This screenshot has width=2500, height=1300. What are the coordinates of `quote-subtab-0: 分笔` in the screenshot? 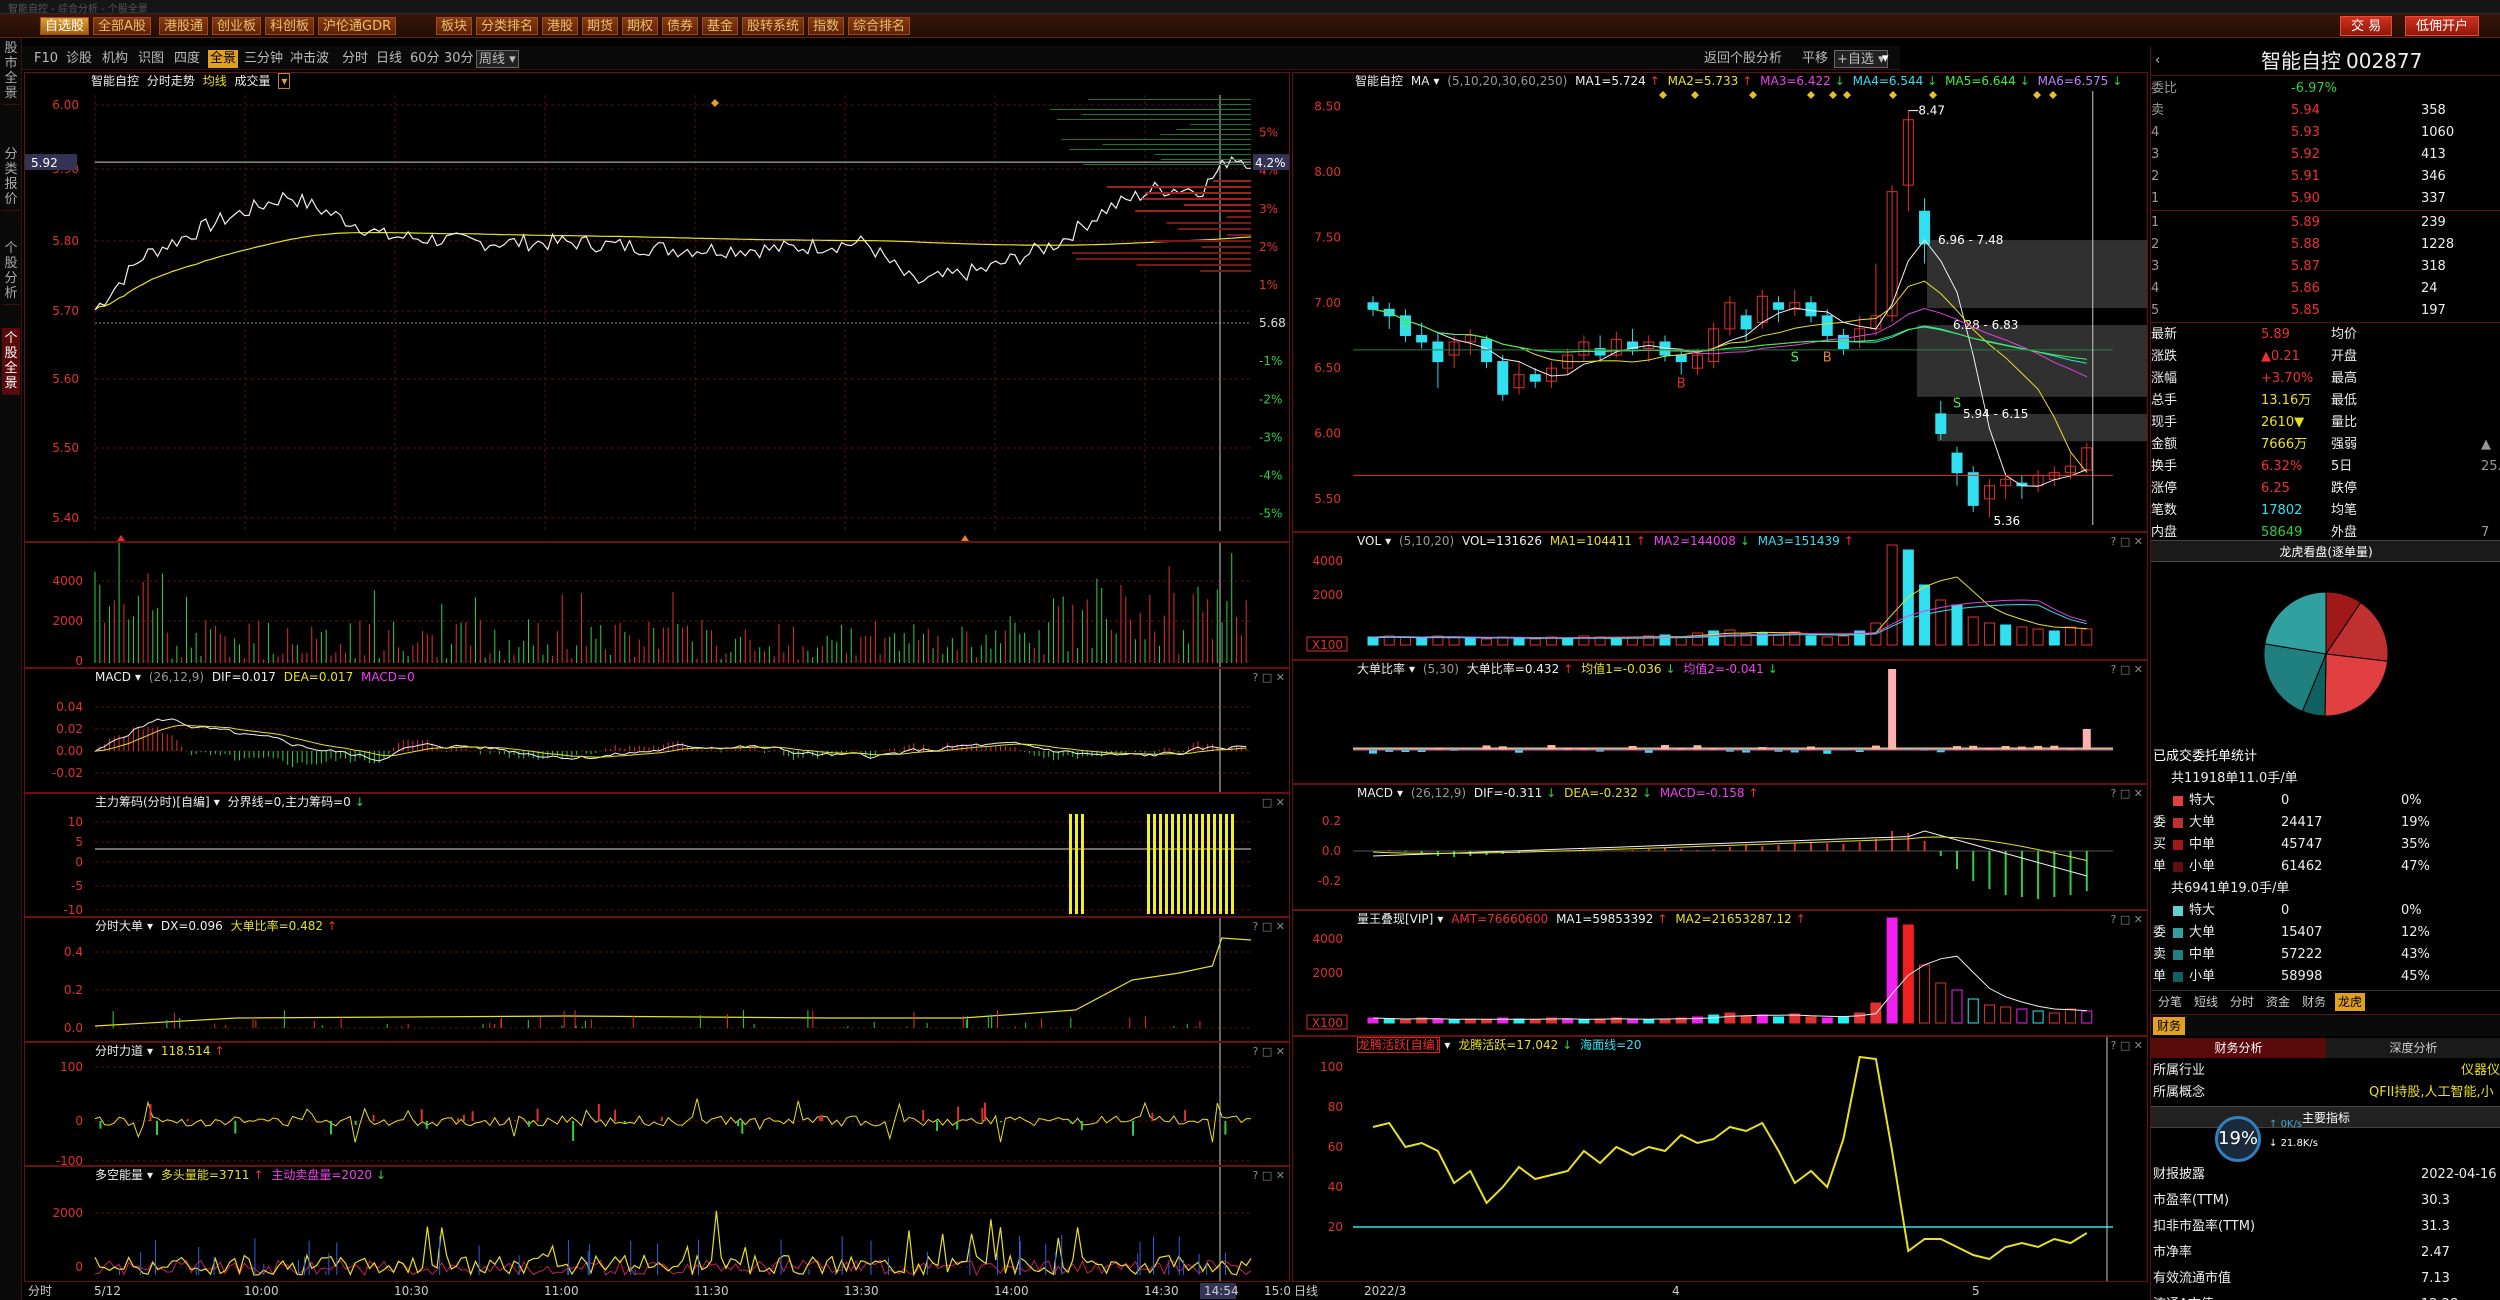 It's located at (2170, 1002).